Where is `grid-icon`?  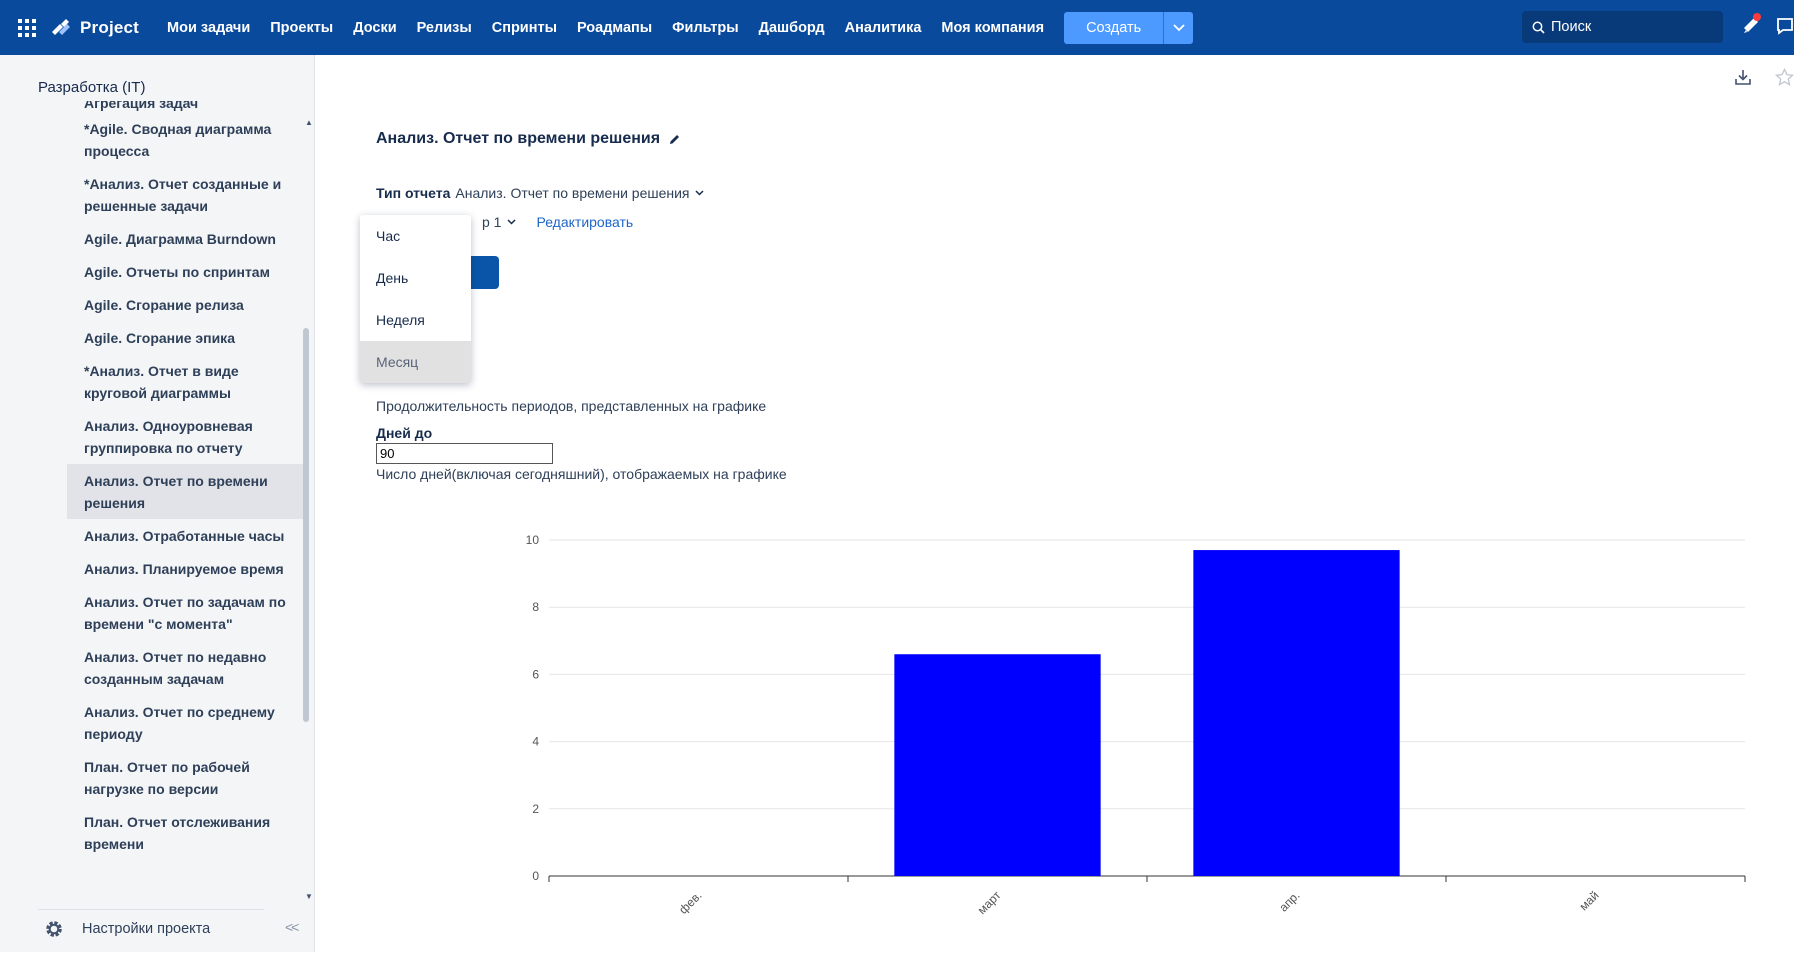
grid-icon is located at coordinates (27, 27).